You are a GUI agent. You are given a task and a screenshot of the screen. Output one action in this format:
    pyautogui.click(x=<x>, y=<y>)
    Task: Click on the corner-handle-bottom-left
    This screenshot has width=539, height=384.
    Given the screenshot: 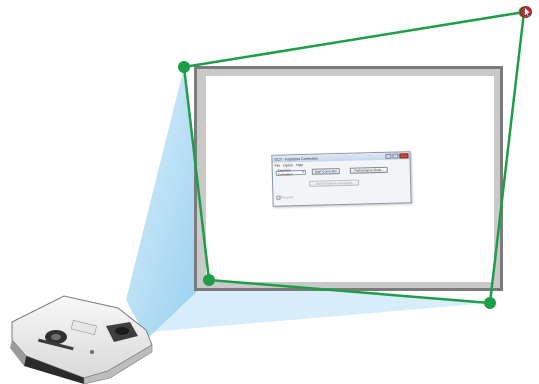 What is the action you would take?
    pyautogui.click(x=209, y=280)
    